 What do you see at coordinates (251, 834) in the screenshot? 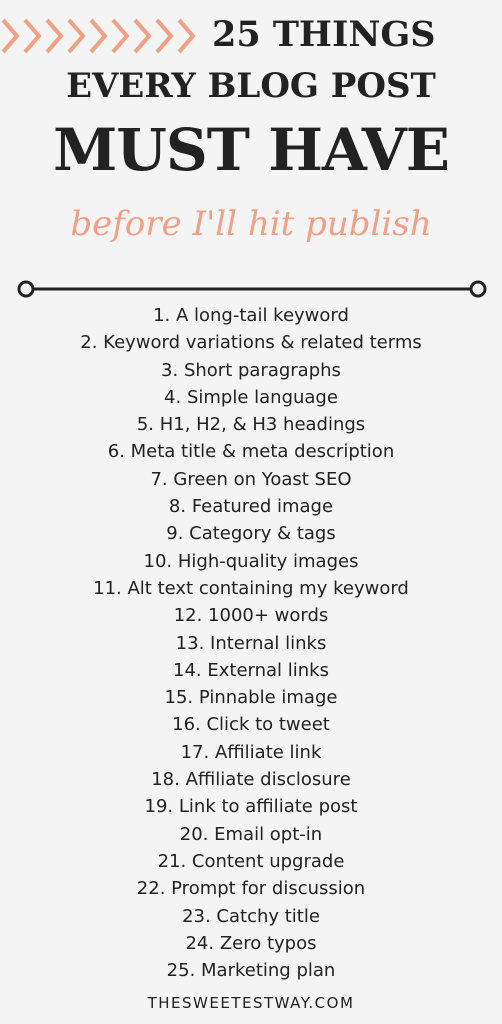
I see `list-item: 20. Email opt-in` at bounding box center [251, 834].